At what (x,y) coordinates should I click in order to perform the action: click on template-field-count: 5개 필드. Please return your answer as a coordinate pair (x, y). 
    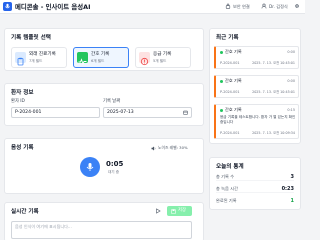
    Looking at the image, I should click on (160, 61).